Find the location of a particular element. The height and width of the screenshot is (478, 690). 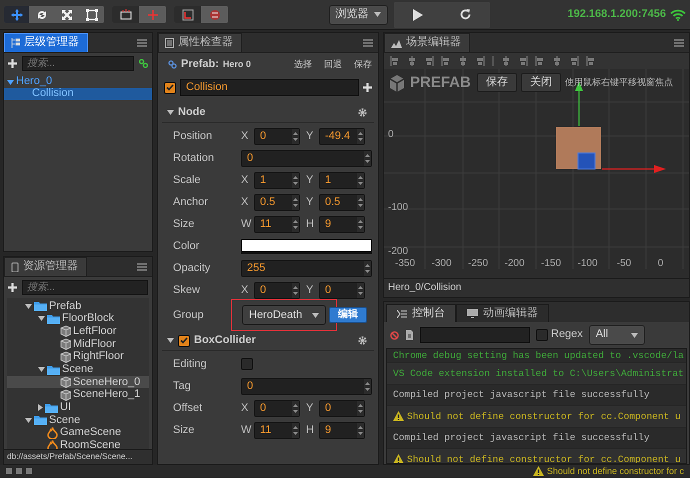

tree-item: SceneHero_0 is located at coordinates (78, 382).